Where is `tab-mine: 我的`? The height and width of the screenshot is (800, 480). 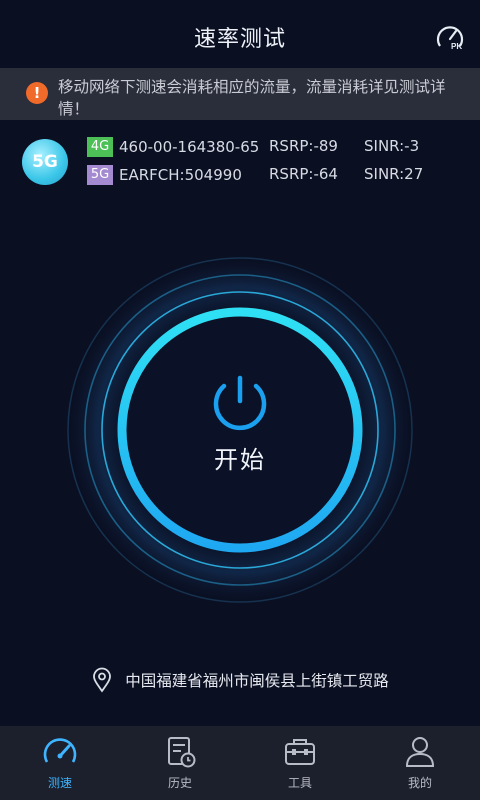 tab-mine: 我的 is located at coordinates (420, 763).